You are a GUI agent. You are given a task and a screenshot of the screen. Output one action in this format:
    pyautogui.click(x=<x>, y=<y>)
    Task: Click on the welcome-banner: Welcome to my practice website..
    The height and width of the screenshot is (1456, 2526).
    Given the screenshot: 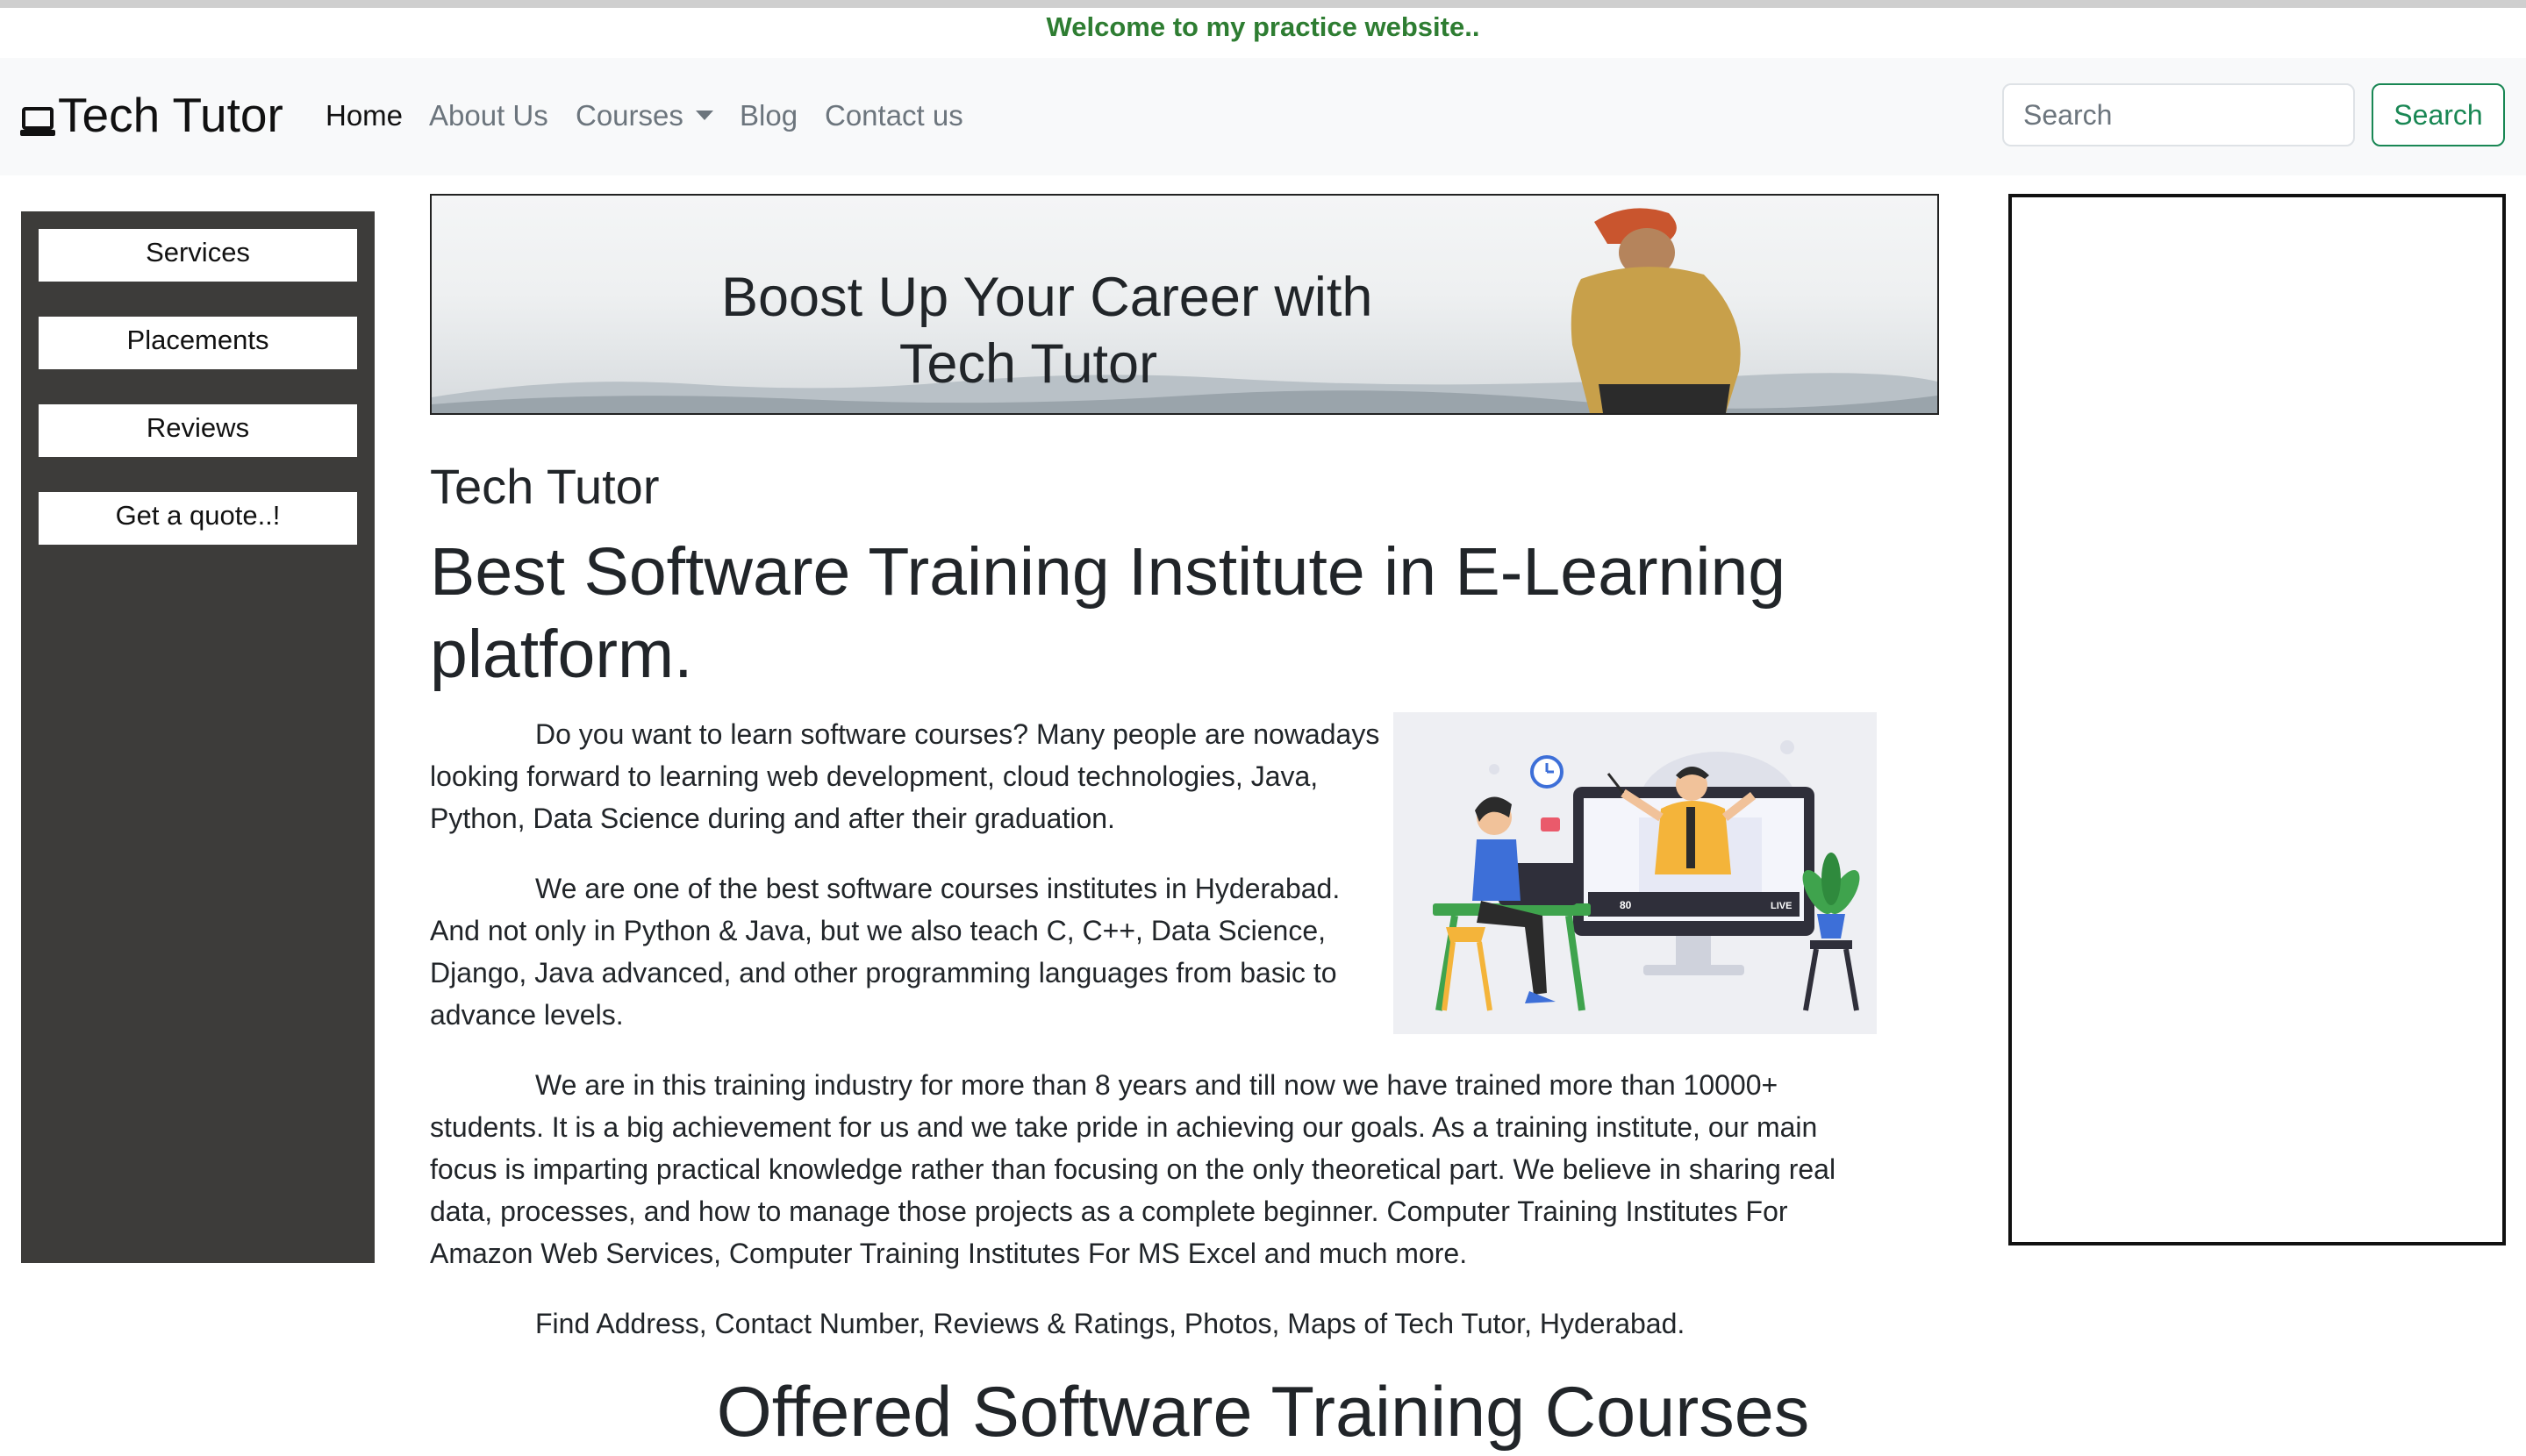 What is the action you would take?
    pyautogui.click(x=1263, y=26)
    